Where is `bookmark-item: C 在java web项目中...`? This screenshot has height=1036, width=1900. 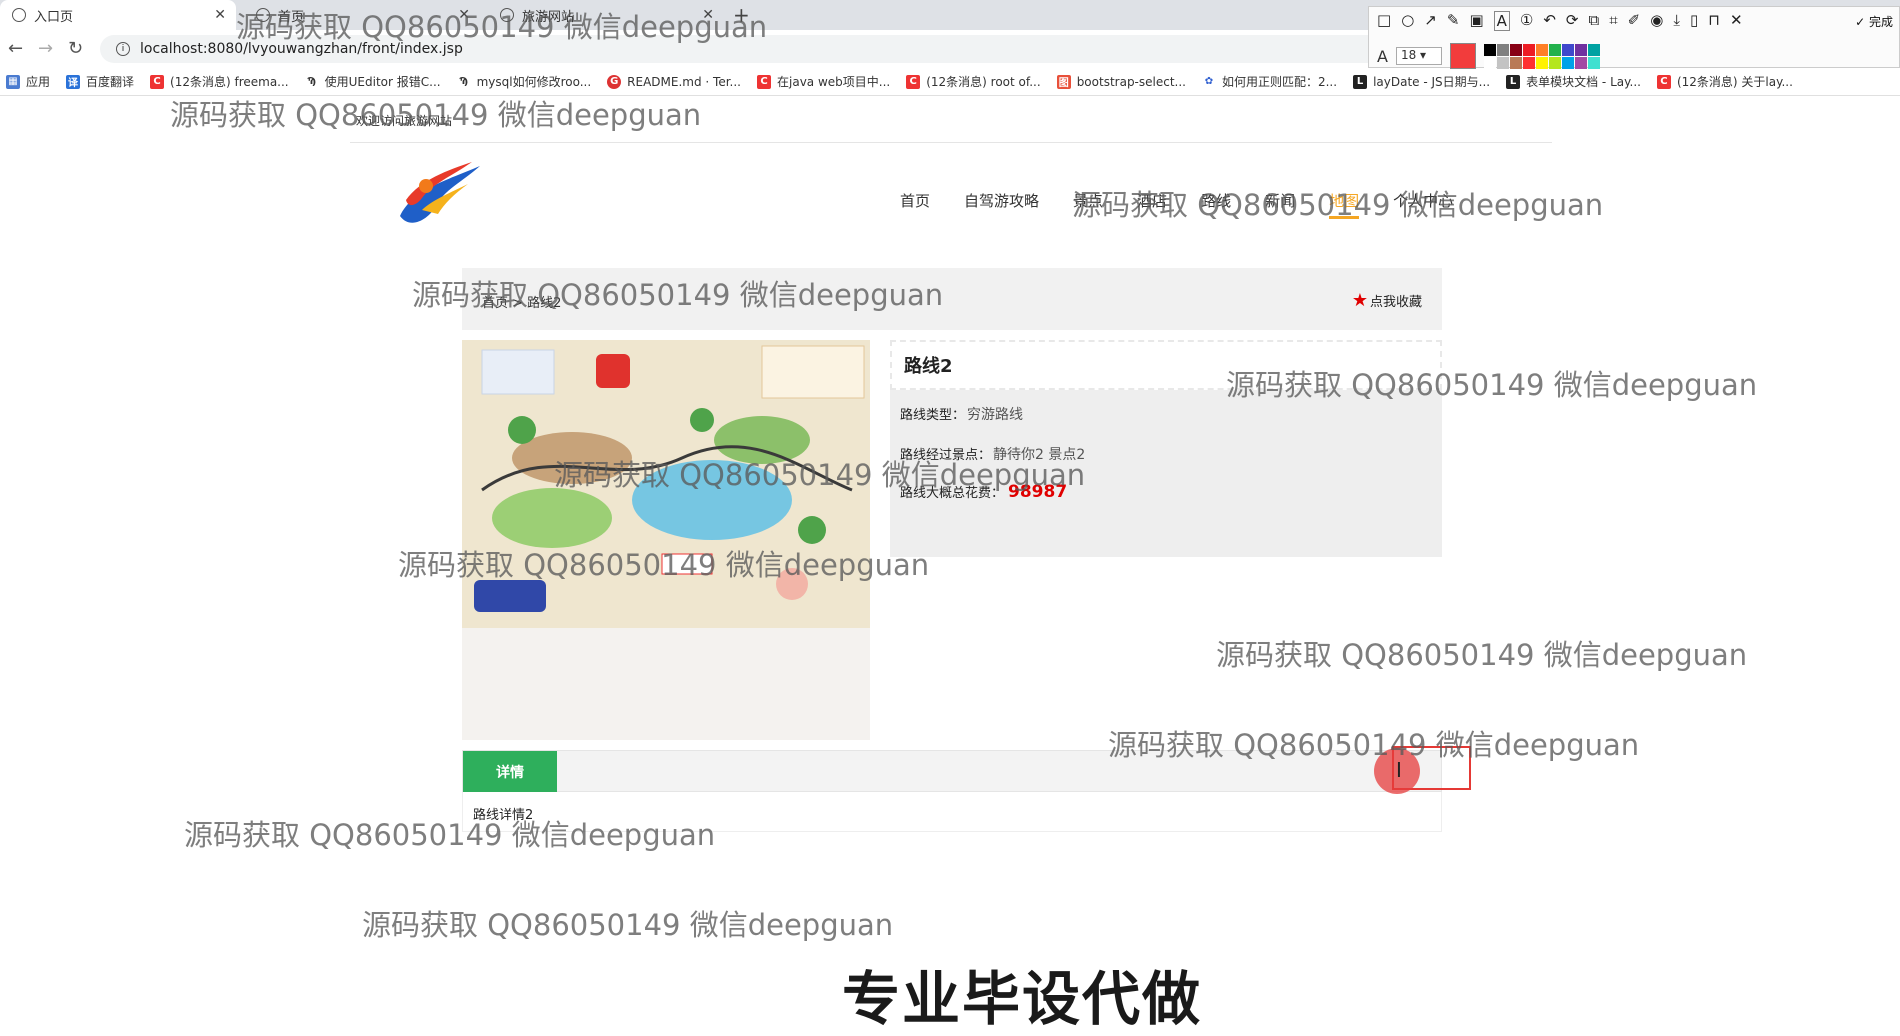 bookmark-item: C 在java web项目中... is located at coordinates (823, 81).